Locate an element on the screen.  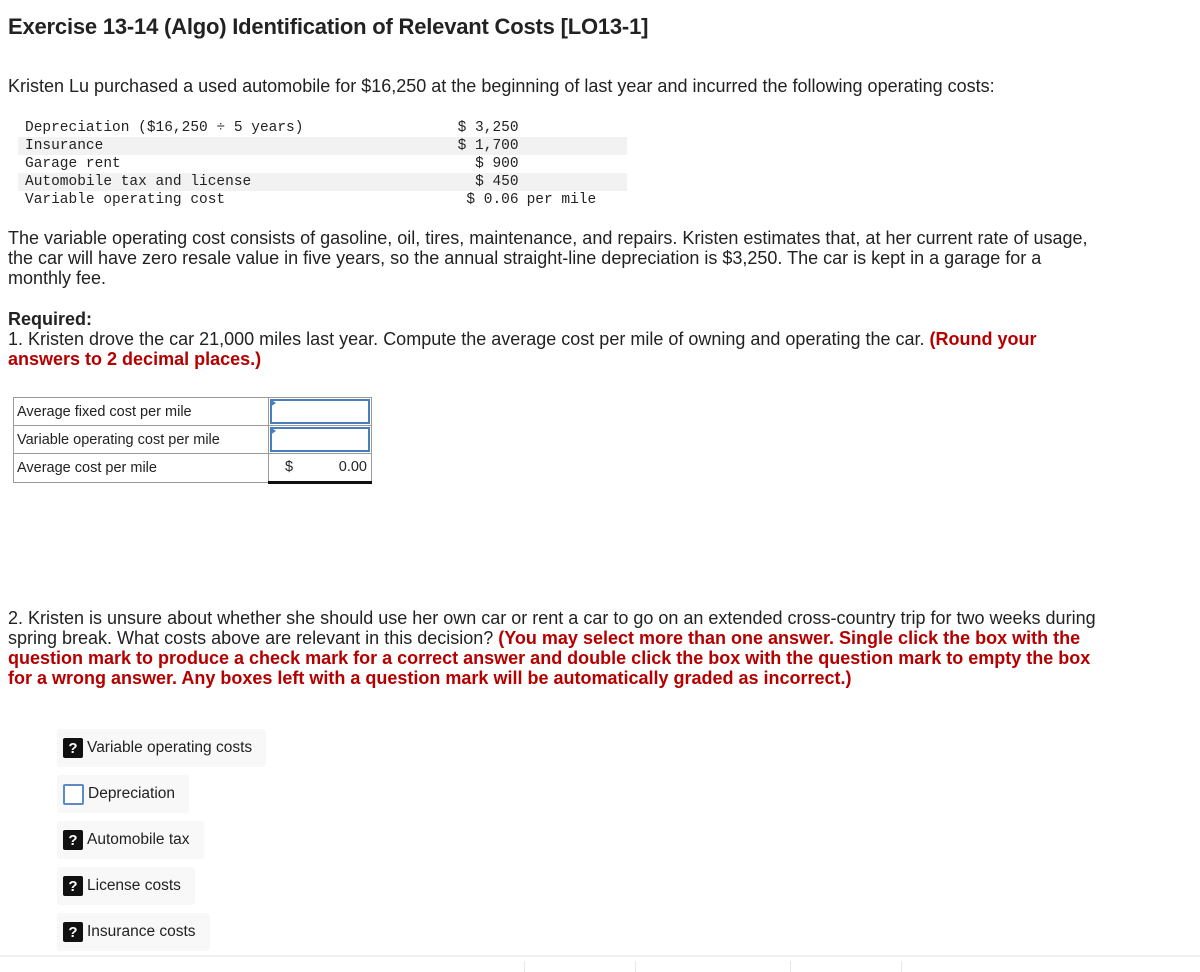
choice-automobile-tax: ? Automobile tax is located at coordinates (130, 840).